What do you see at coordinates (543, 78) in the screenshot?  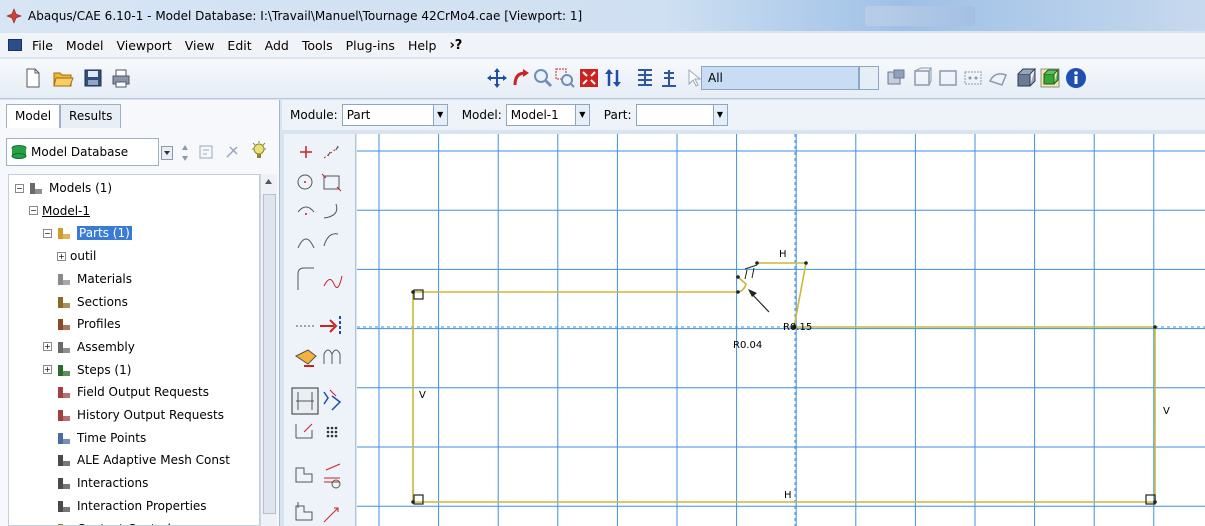 I see `zoom-icon` at bounding box center [543, 78].